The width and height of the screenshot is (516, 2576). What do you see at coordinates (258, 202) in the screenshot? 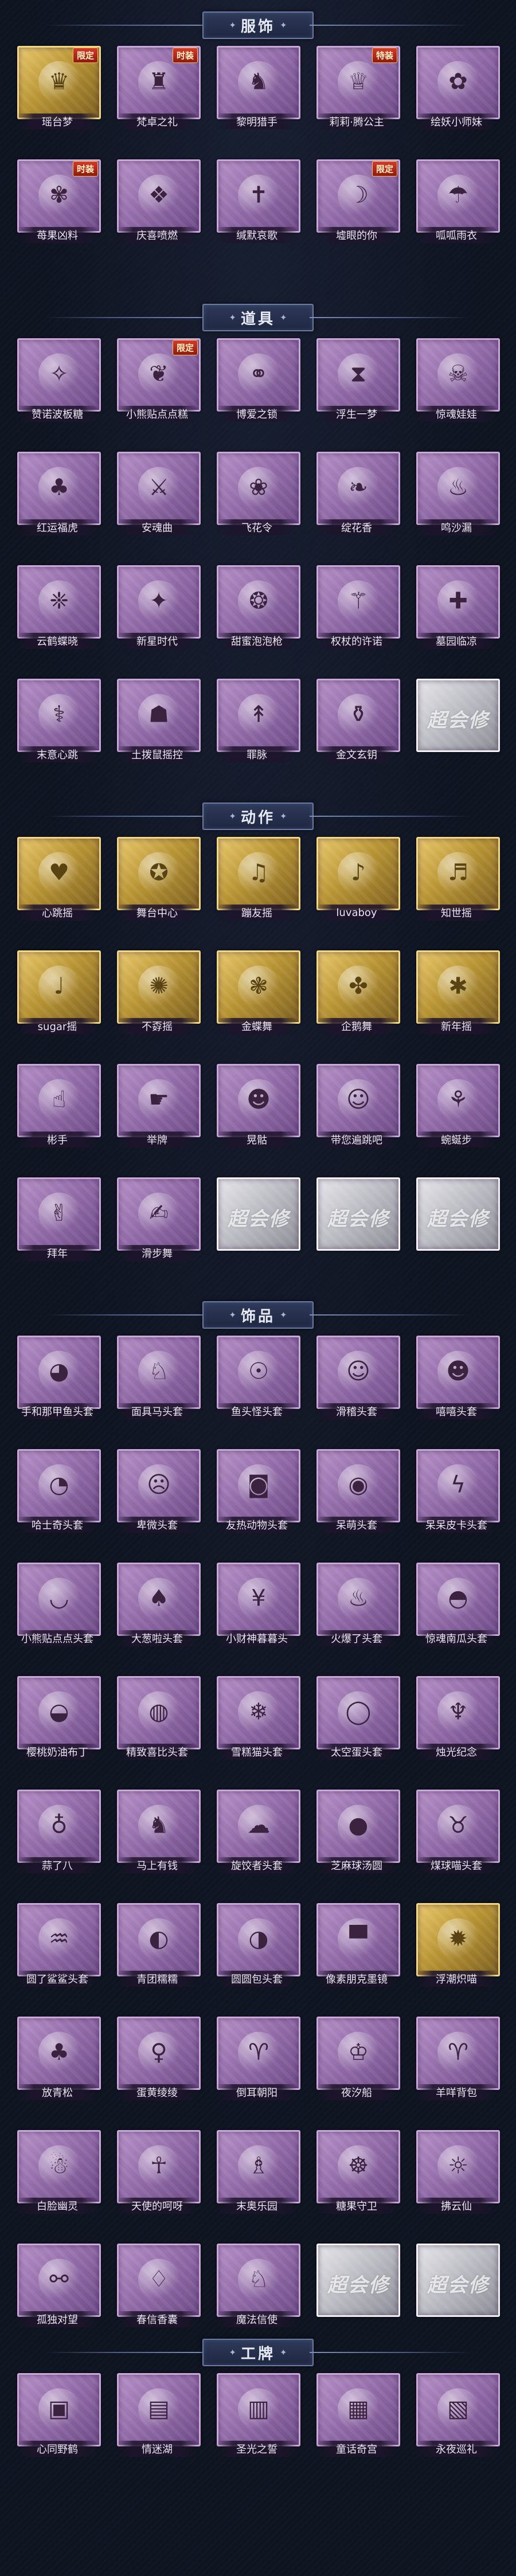
I see `item-tile: ✝ 缄默哀歌` at bounding box center [258, 202].